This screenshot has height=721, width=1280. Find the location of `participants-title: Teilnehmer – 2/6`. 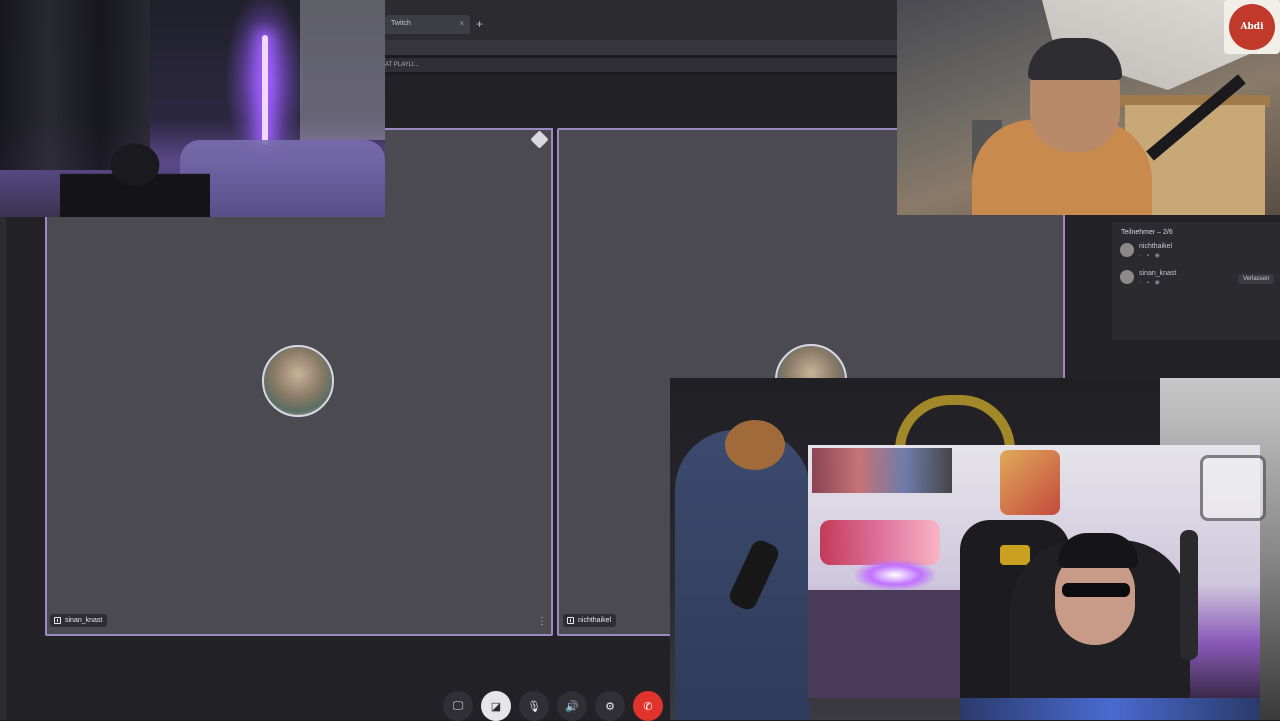

participants-title: Teilnehmer – 2/6 is located at coordinates (1147, 232).